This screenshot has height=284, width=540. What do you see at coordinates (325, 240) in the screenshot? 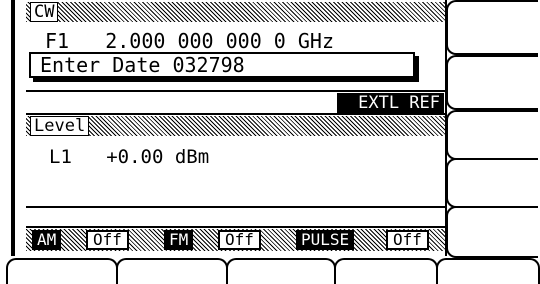
I see `pulse-label: PULSE` at bounding box center [325, 240].